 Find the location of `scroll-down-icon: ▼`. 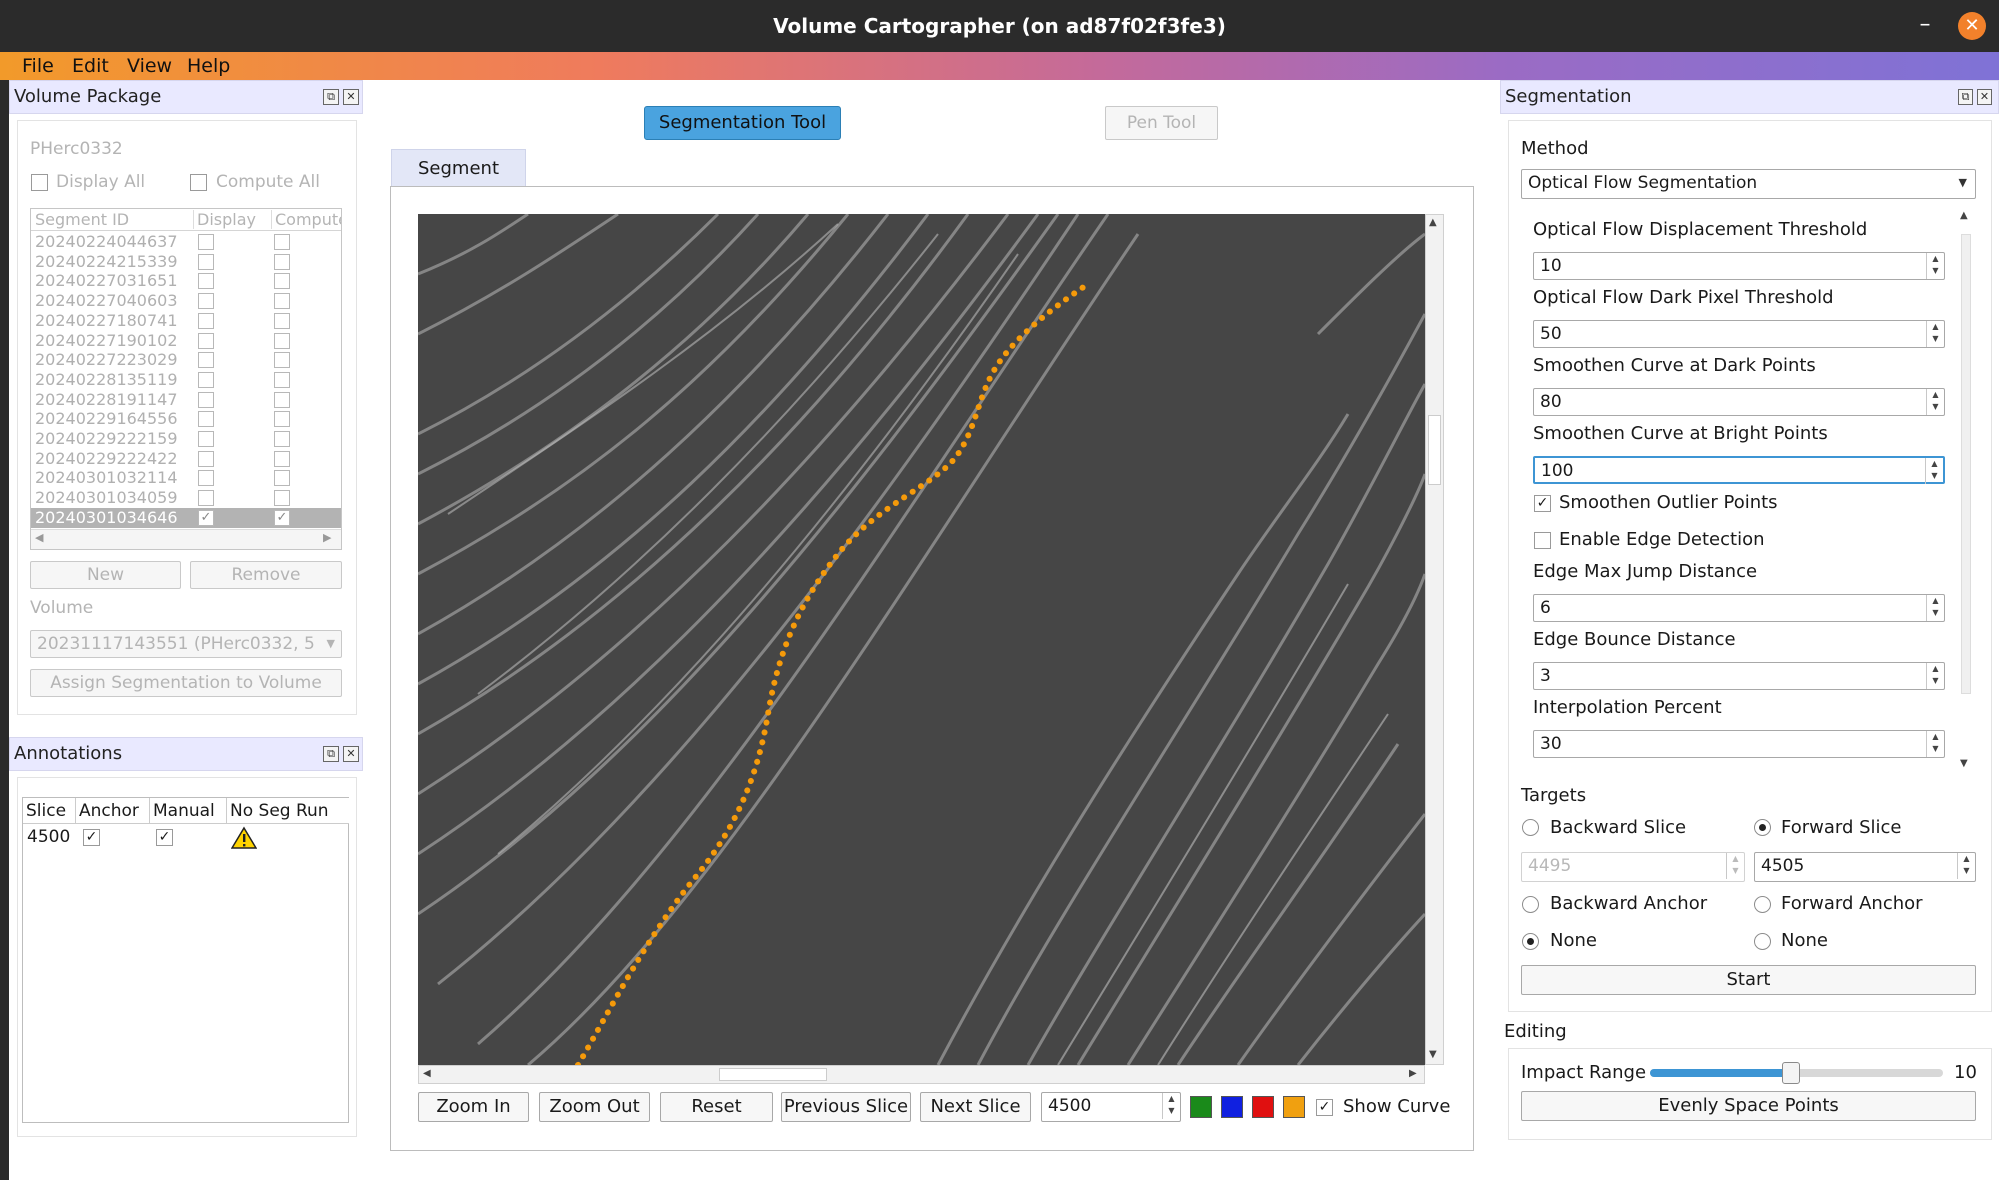

scroll-down-icon: ▼ is located at coordinates (1433, 1054).